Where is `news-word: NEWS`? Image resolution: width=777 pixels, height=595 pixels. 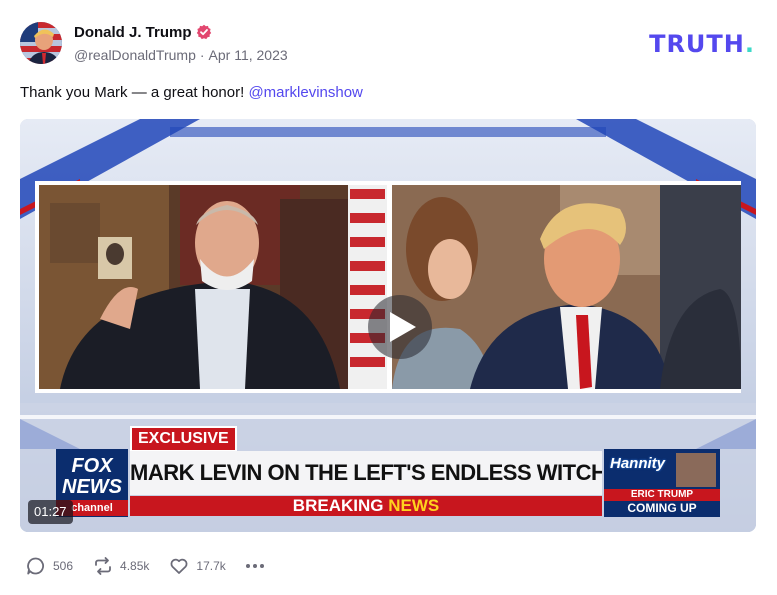
news-word: NEWS is located at coordinates (414, 505).